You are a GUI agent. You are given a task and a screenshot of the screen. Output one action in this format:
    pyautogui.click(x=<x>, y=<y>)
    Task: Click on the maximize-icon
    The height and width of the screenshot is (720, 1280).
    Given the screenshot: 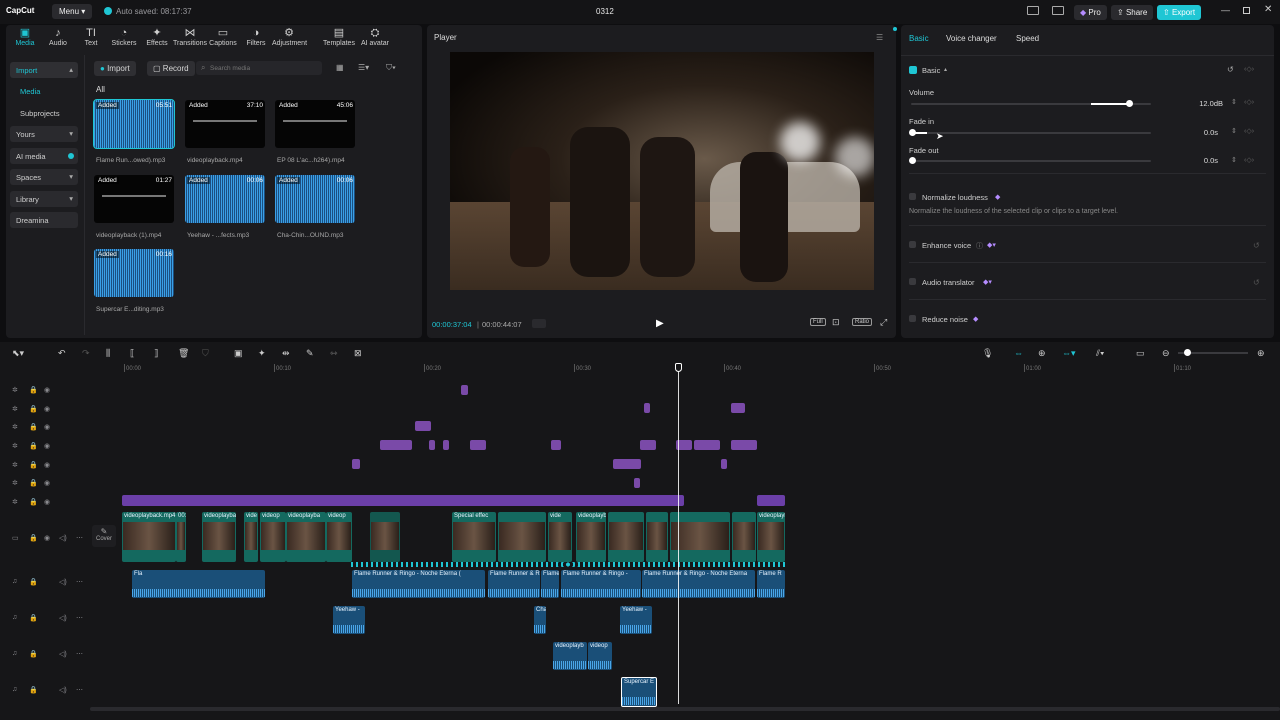 What is the action you would take?
    pyautogui.click(x=1246, y=10)
    